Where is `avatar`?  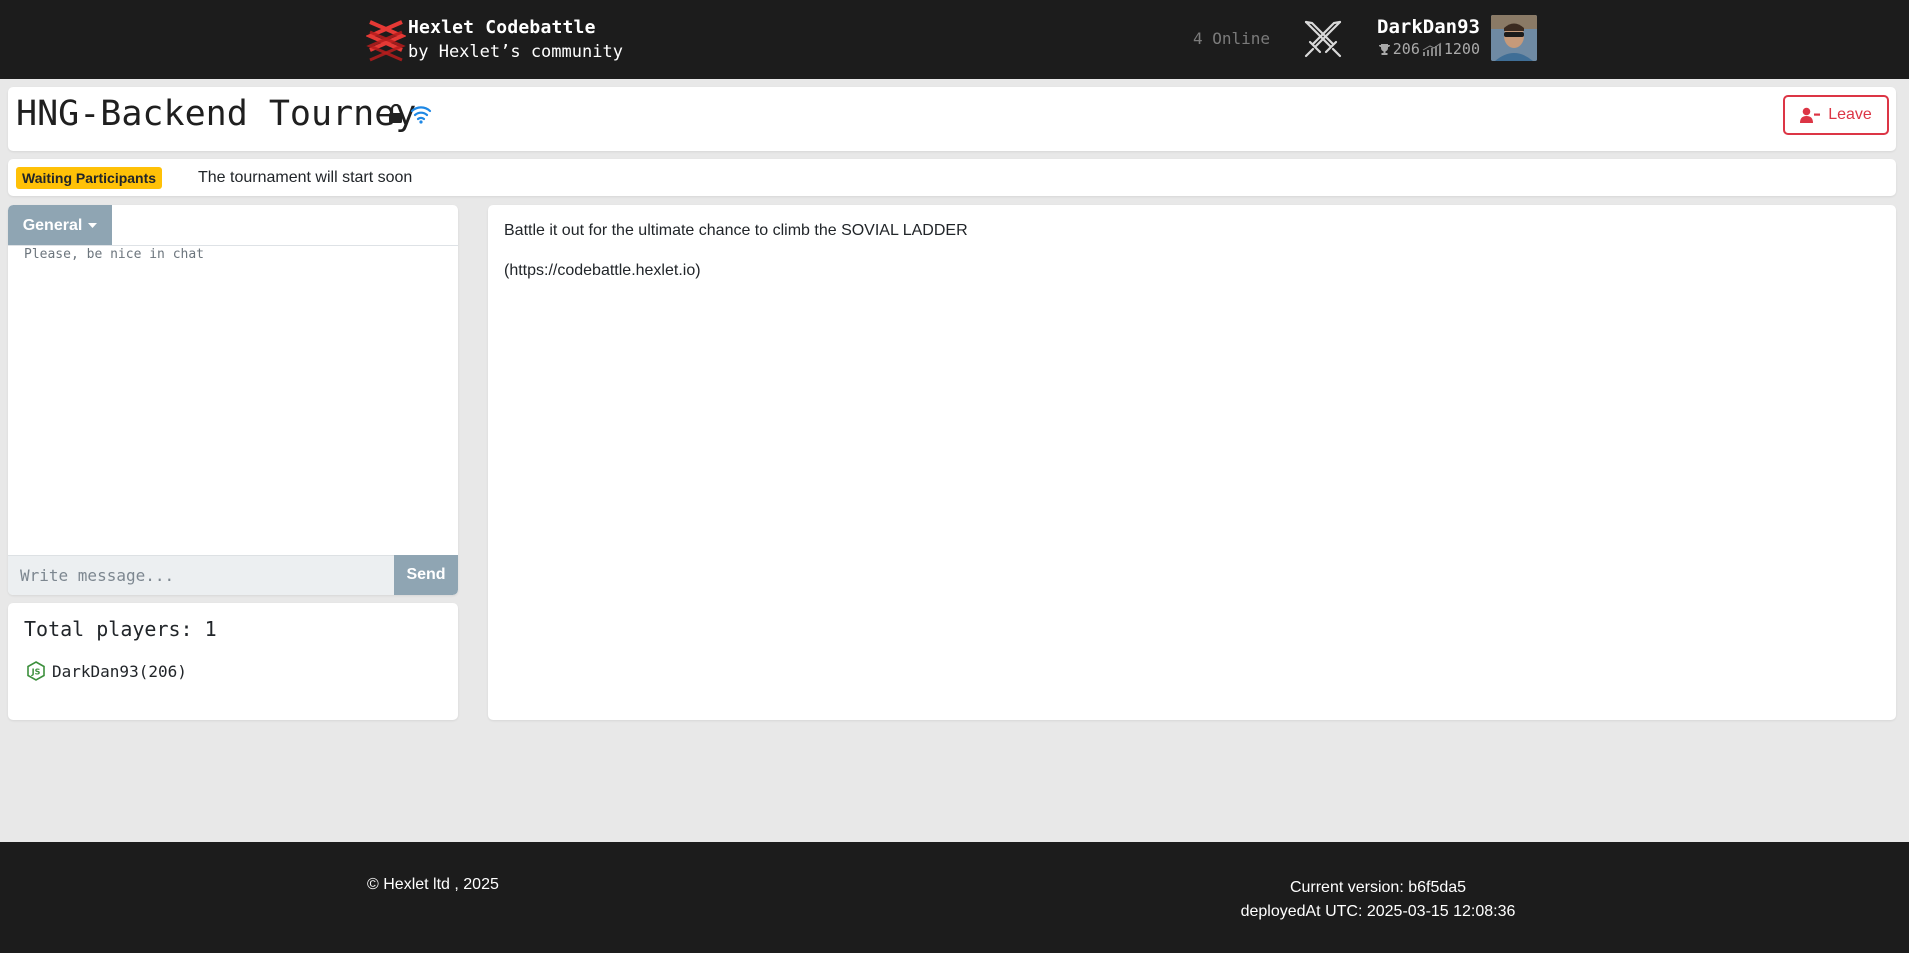 avatar is located at coordinates (1514, 38).